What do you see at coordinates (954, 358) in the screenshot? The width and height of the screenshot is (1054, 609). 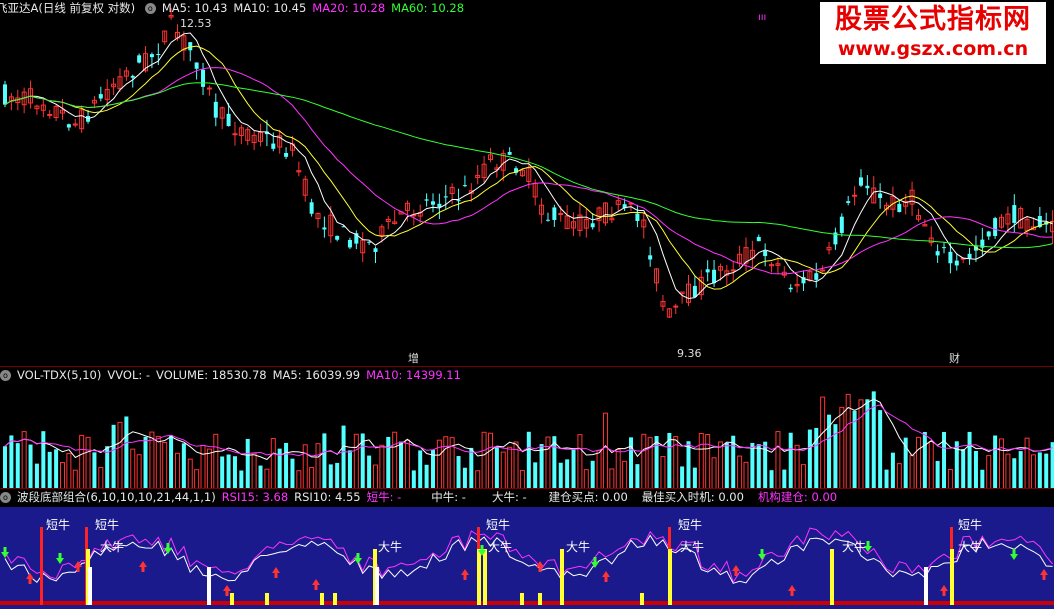 I see `event-label-cai: 财` at bounding box center [954, 358].